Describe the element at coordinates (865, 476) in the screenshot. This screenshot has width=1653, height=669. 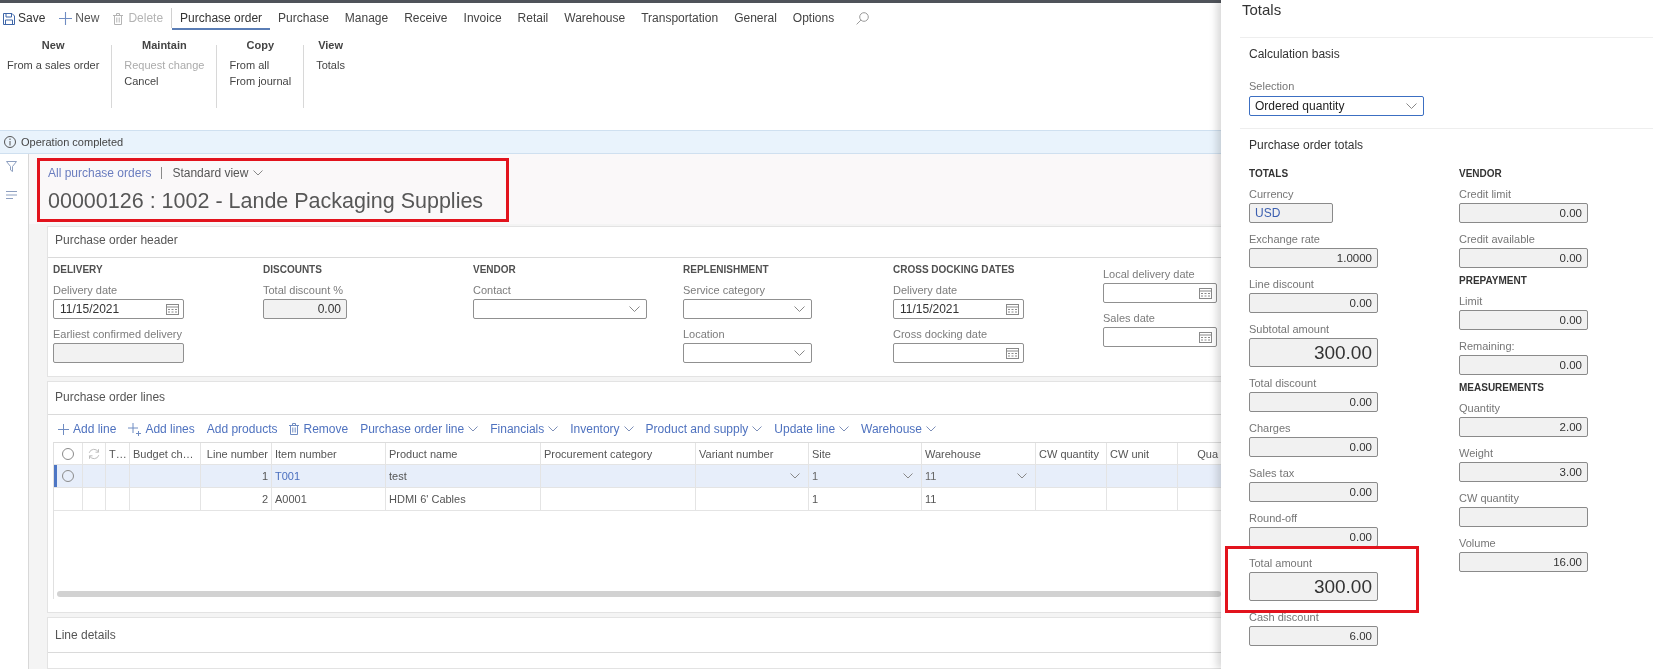
I see `lookup-field: 1` at that location.